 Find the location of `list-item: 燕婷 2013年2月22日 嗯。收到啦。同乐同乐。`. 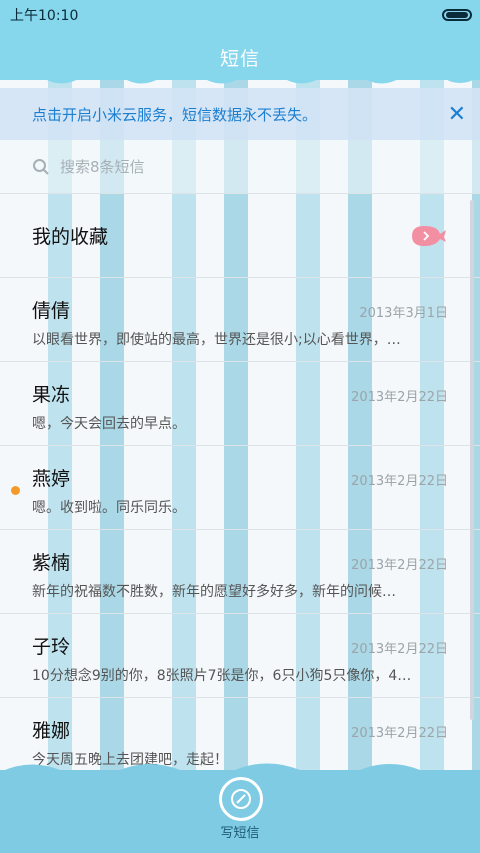

list-item: 燕婷 2013年2月22日 嗯。收到啦。同乐同乐。 is located at coordinates (240, 488).